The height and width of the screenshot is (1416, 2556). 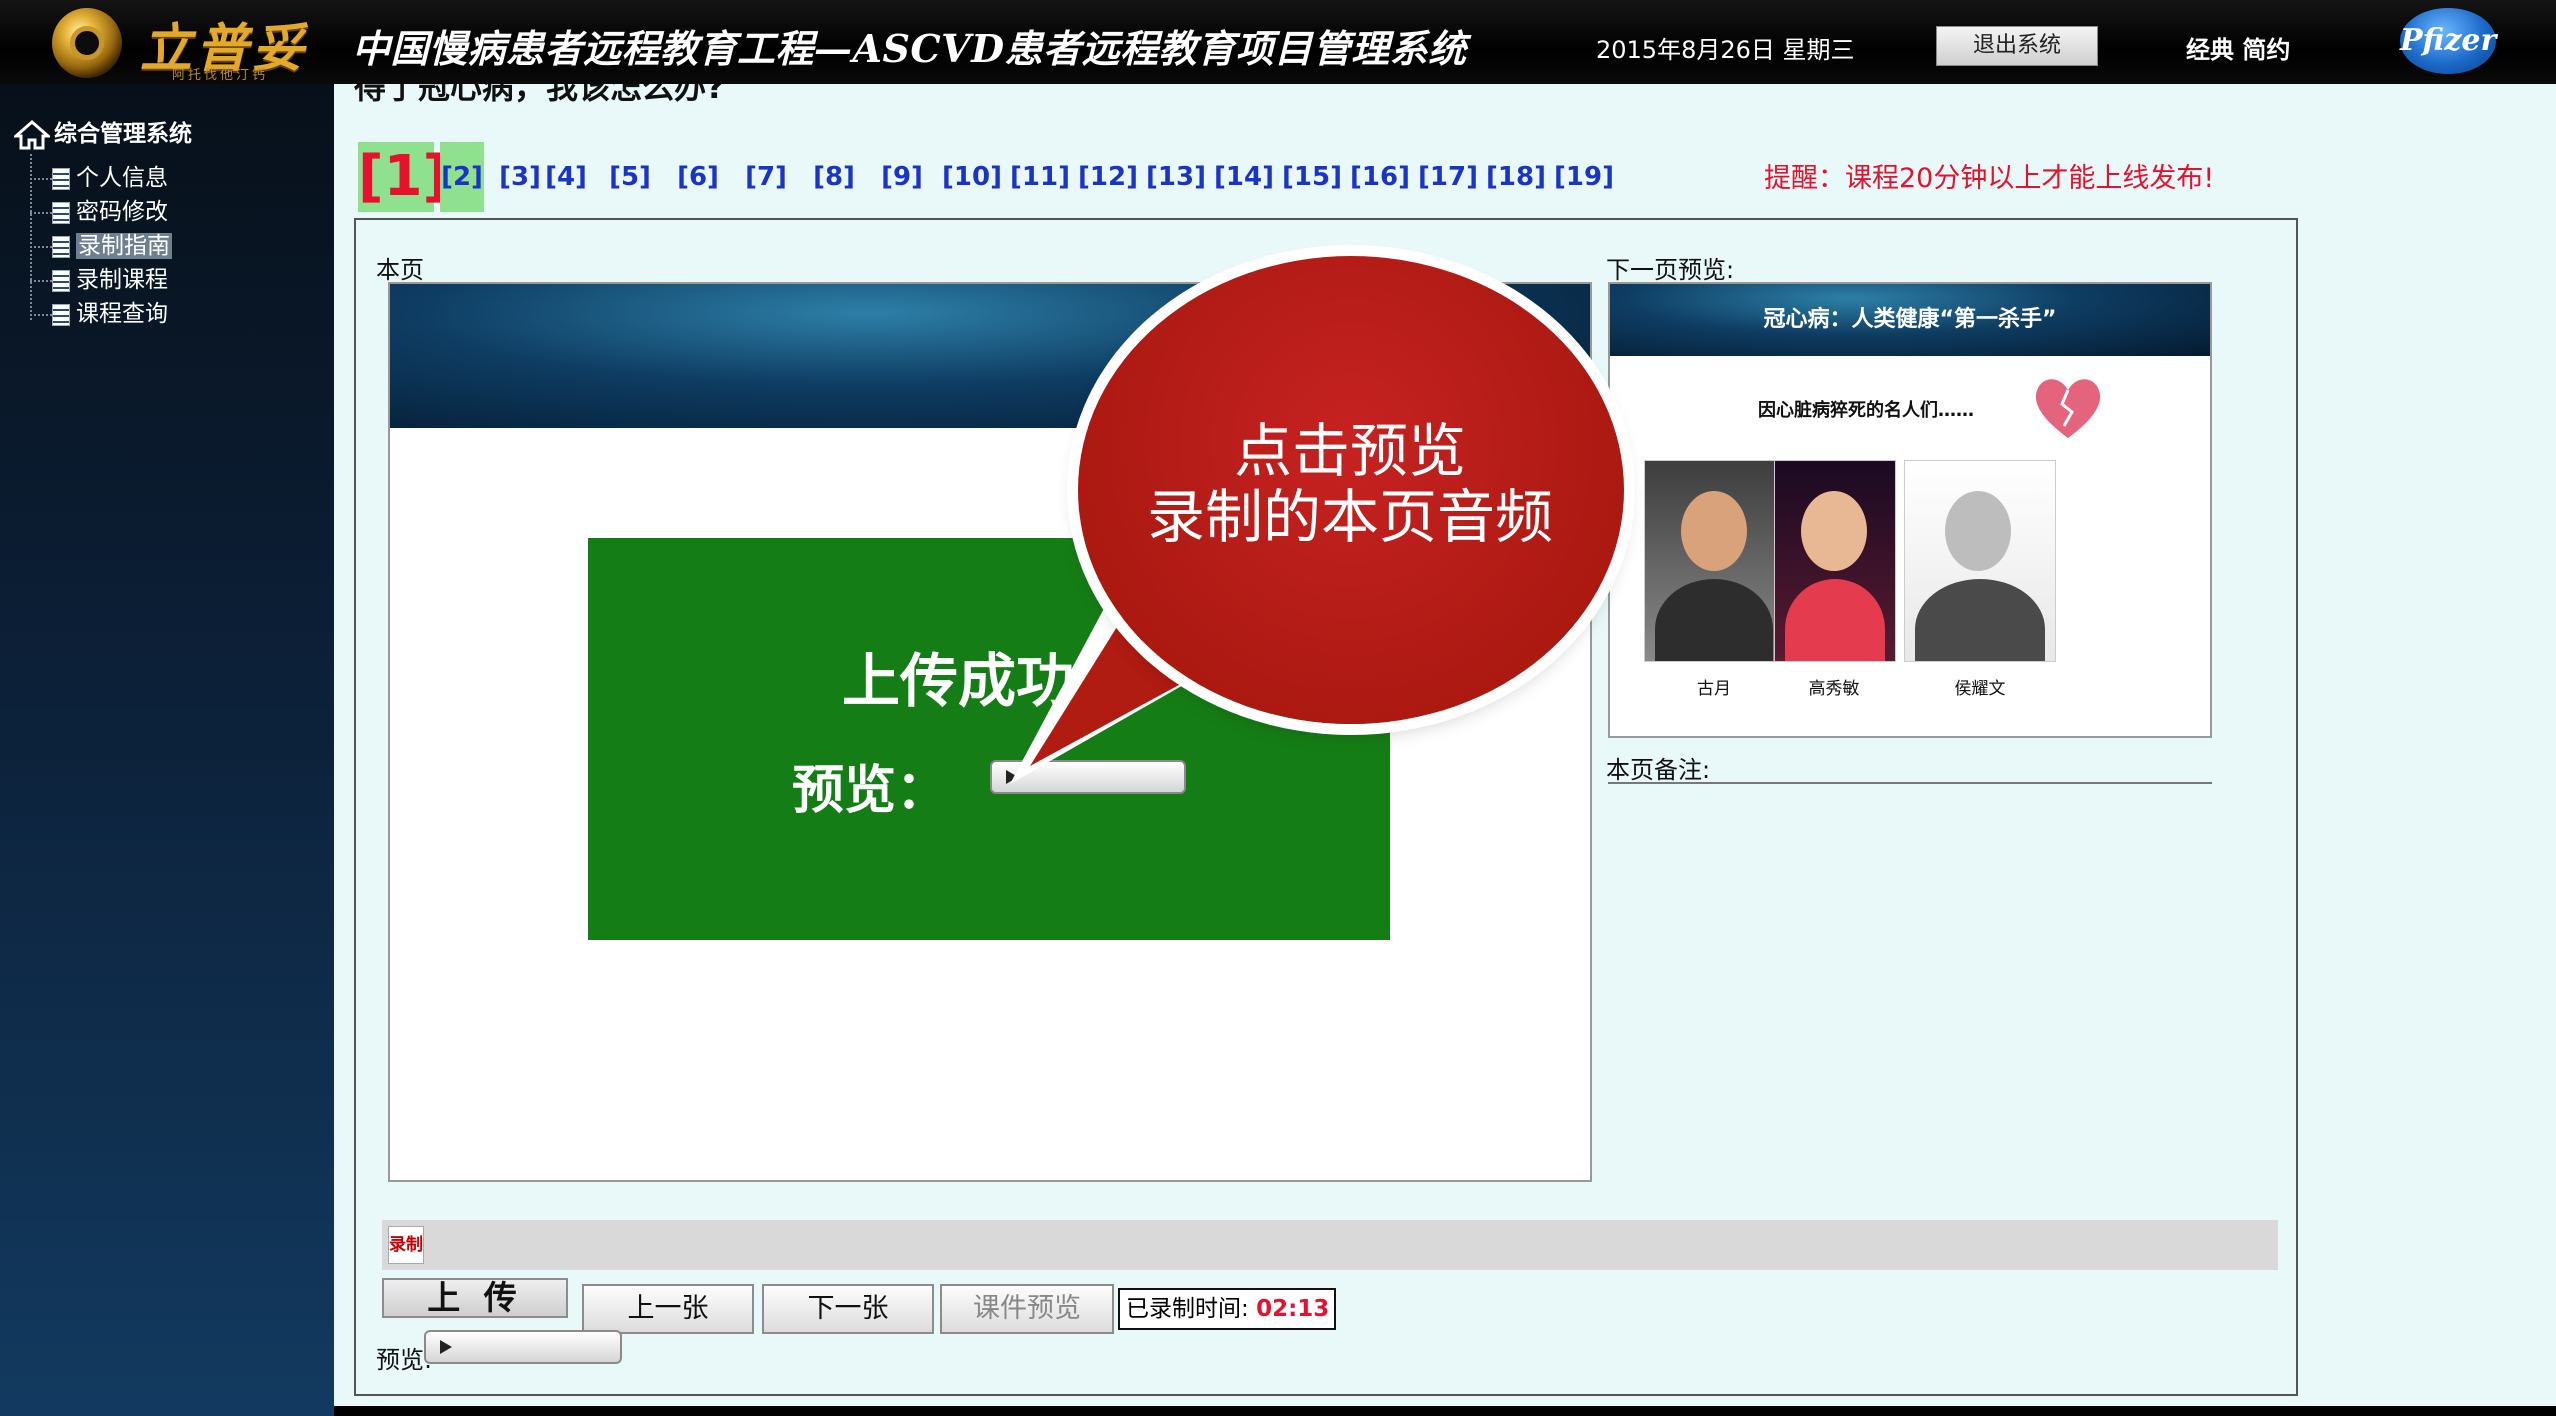 I want to click on record-toolbar: 录制, so click(x=1330, y=1245).